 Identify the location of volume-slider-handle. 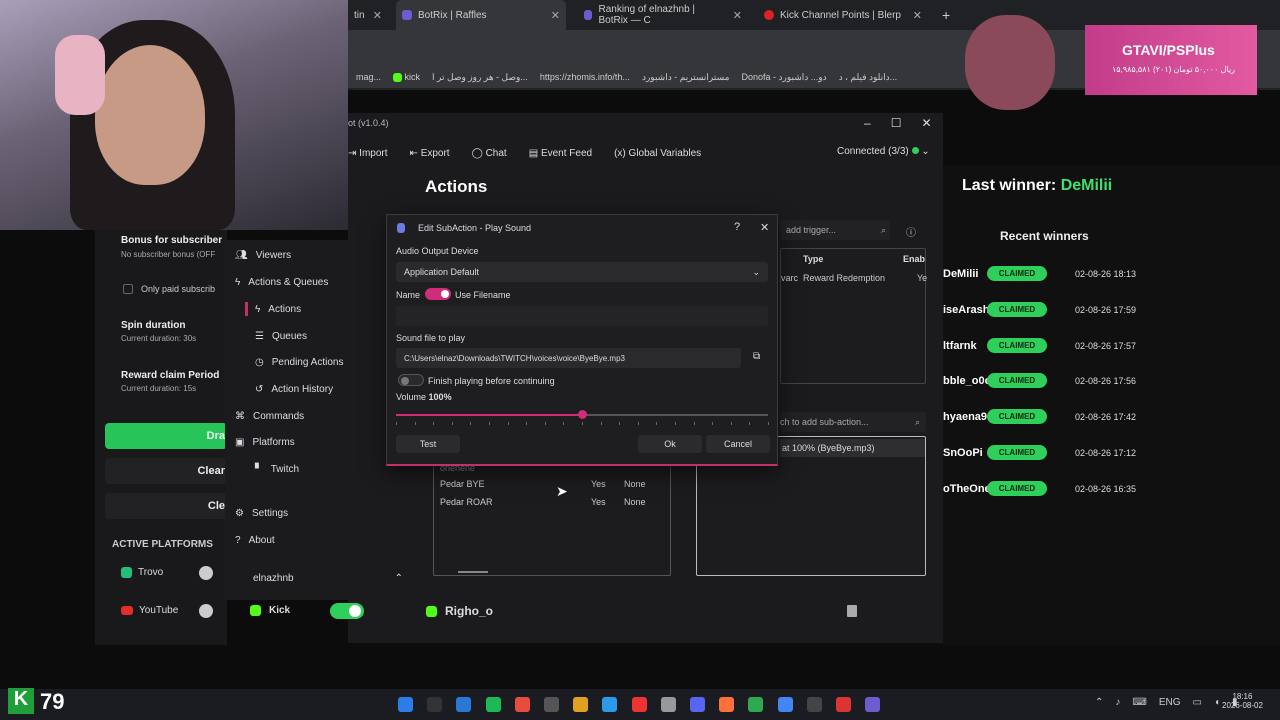
(582, 414).